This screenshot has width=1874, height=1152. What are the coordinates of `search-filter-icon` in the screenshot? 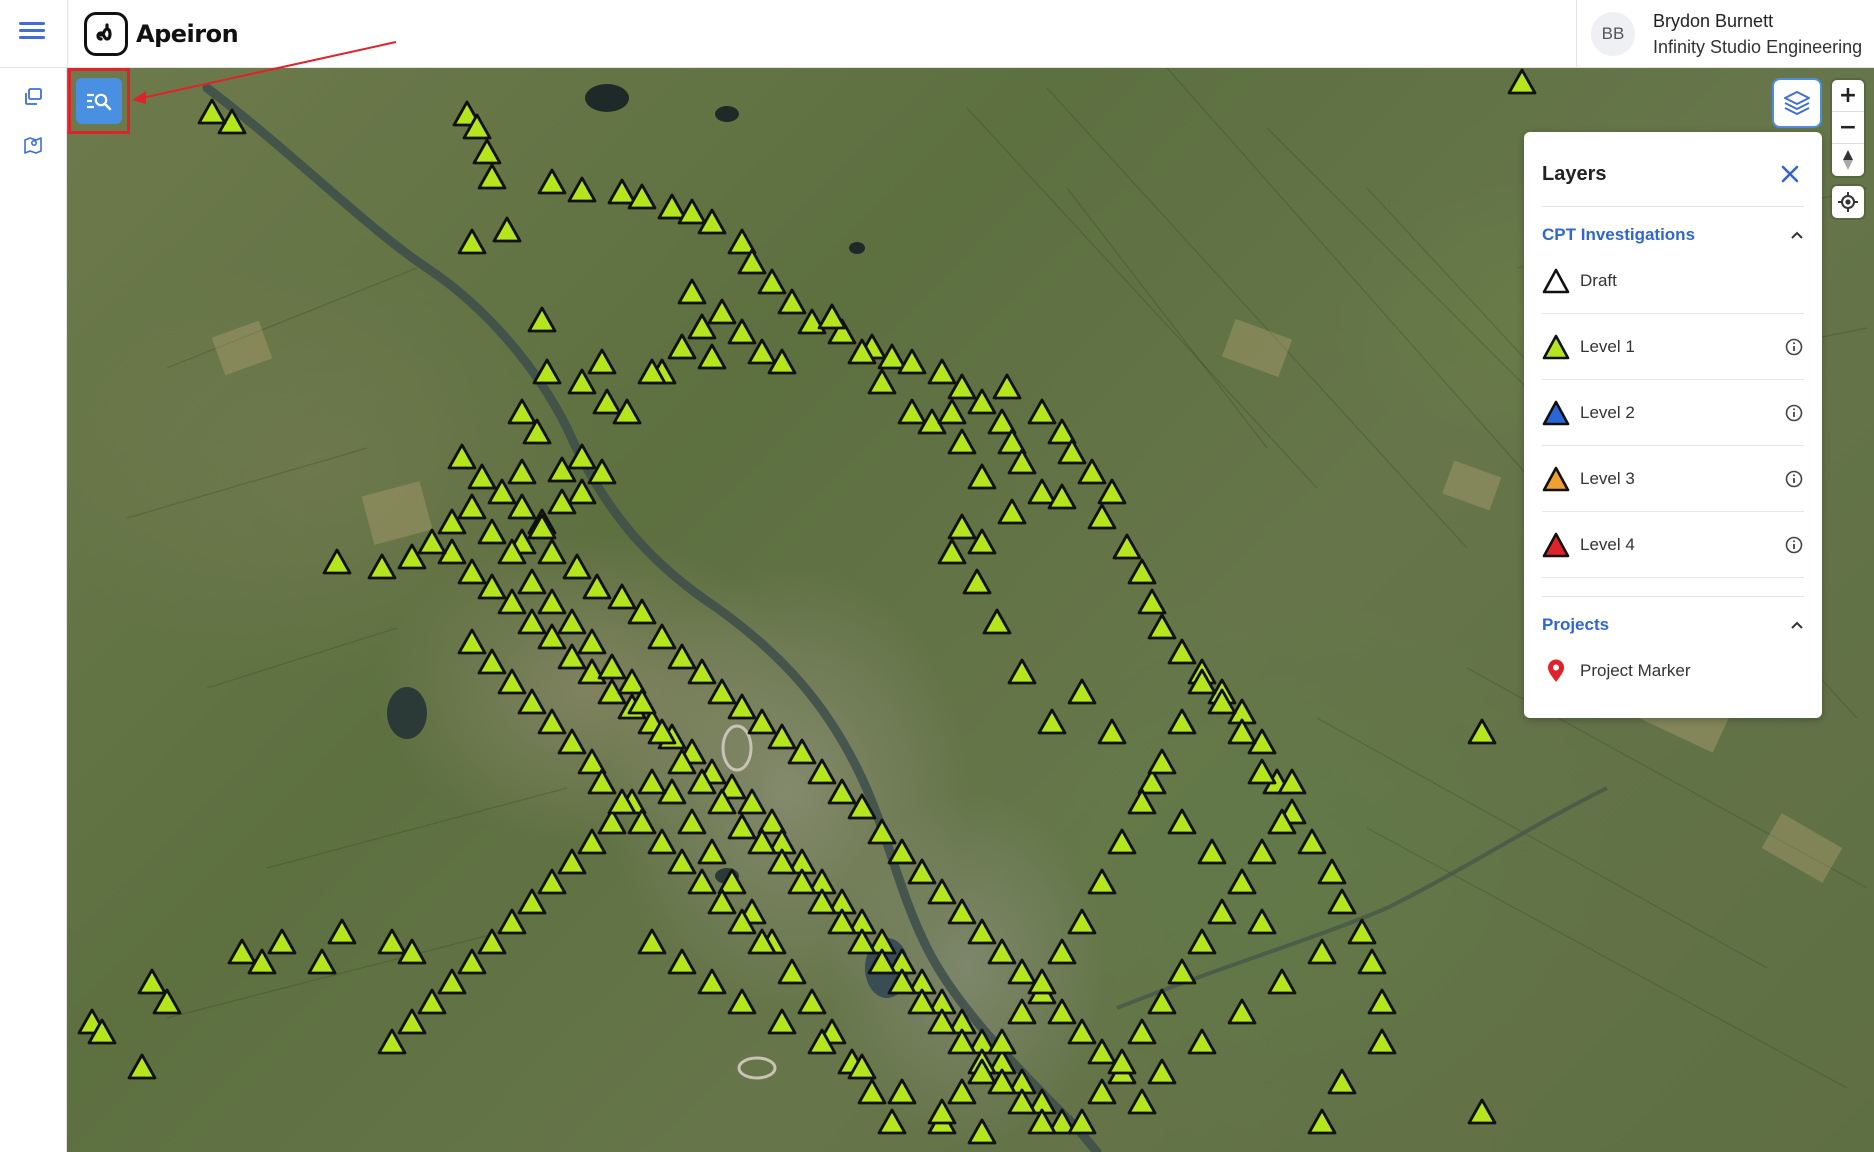 It's located at (99, 101).